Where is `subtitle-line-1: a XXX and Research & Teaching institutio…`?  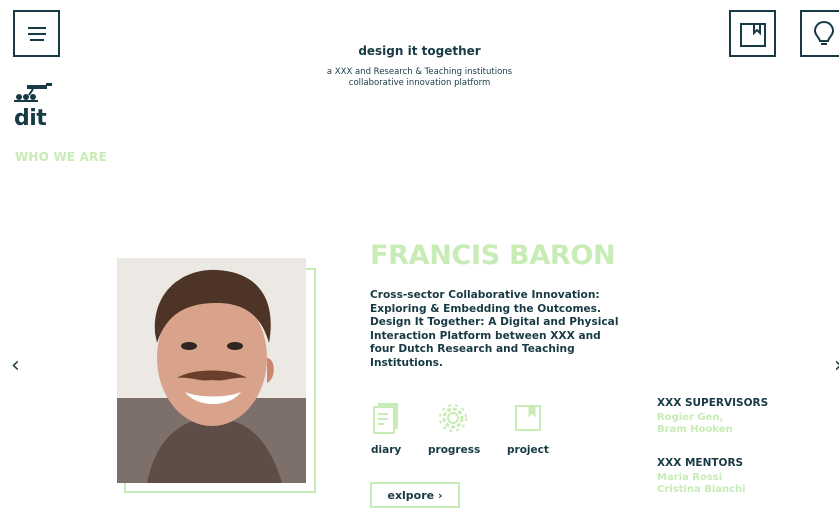 subtitle-line-1: a XXX and Research & Teaching institutio… is located at coordinates (419, 72).